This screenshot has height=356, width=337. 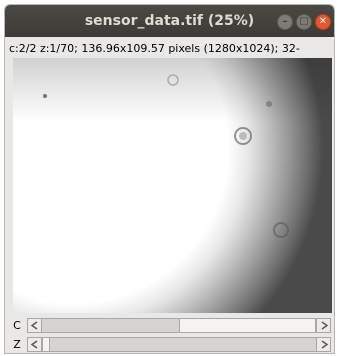 I want to click on minimize-button: –, so click(x=285, y=22).